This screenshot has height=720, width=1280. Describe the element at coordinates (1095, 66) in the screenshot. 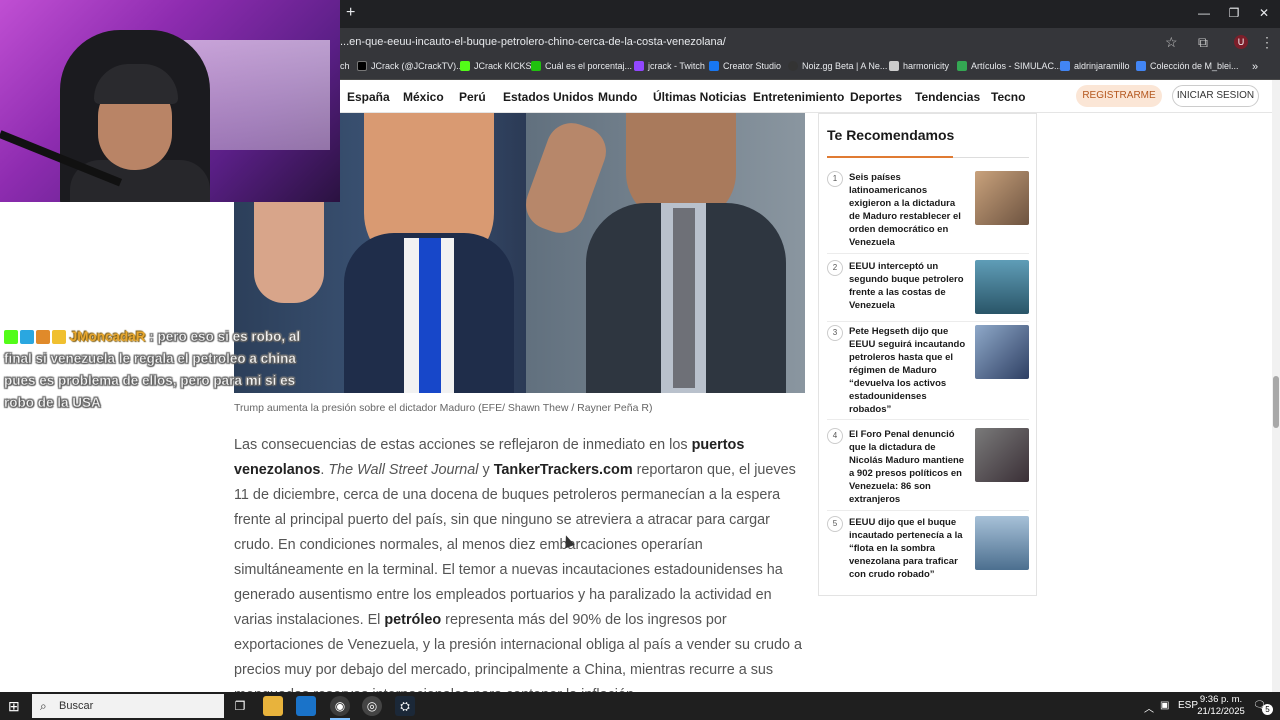

I see `bookmark-item: aldrinjaramillo` at that location.